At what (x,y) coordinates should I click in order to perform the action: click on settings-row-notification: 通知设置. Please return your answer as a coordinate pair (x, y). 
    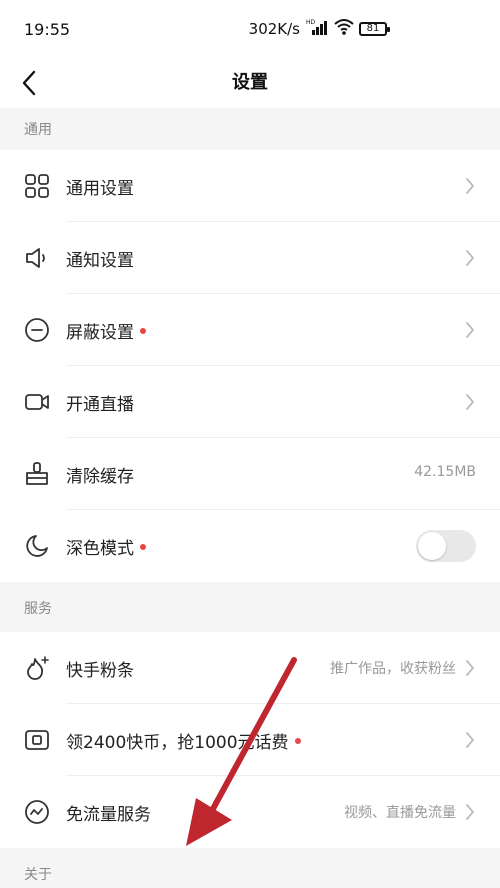
    Looking at the image, I should click on (250, 258).